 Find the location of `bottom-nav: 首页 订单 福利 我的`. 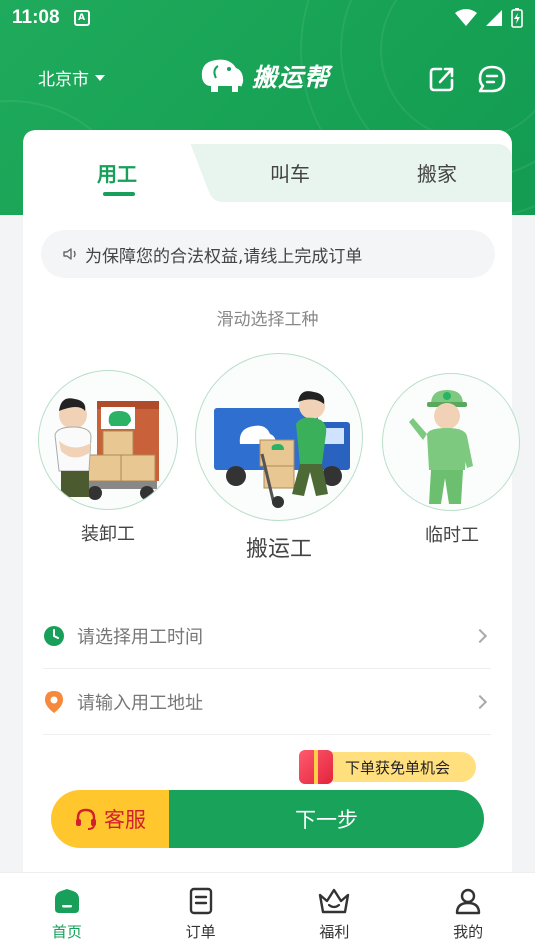

bottom-nav: 首页 订单 福利 我的 is located at coordinates (267, 912).